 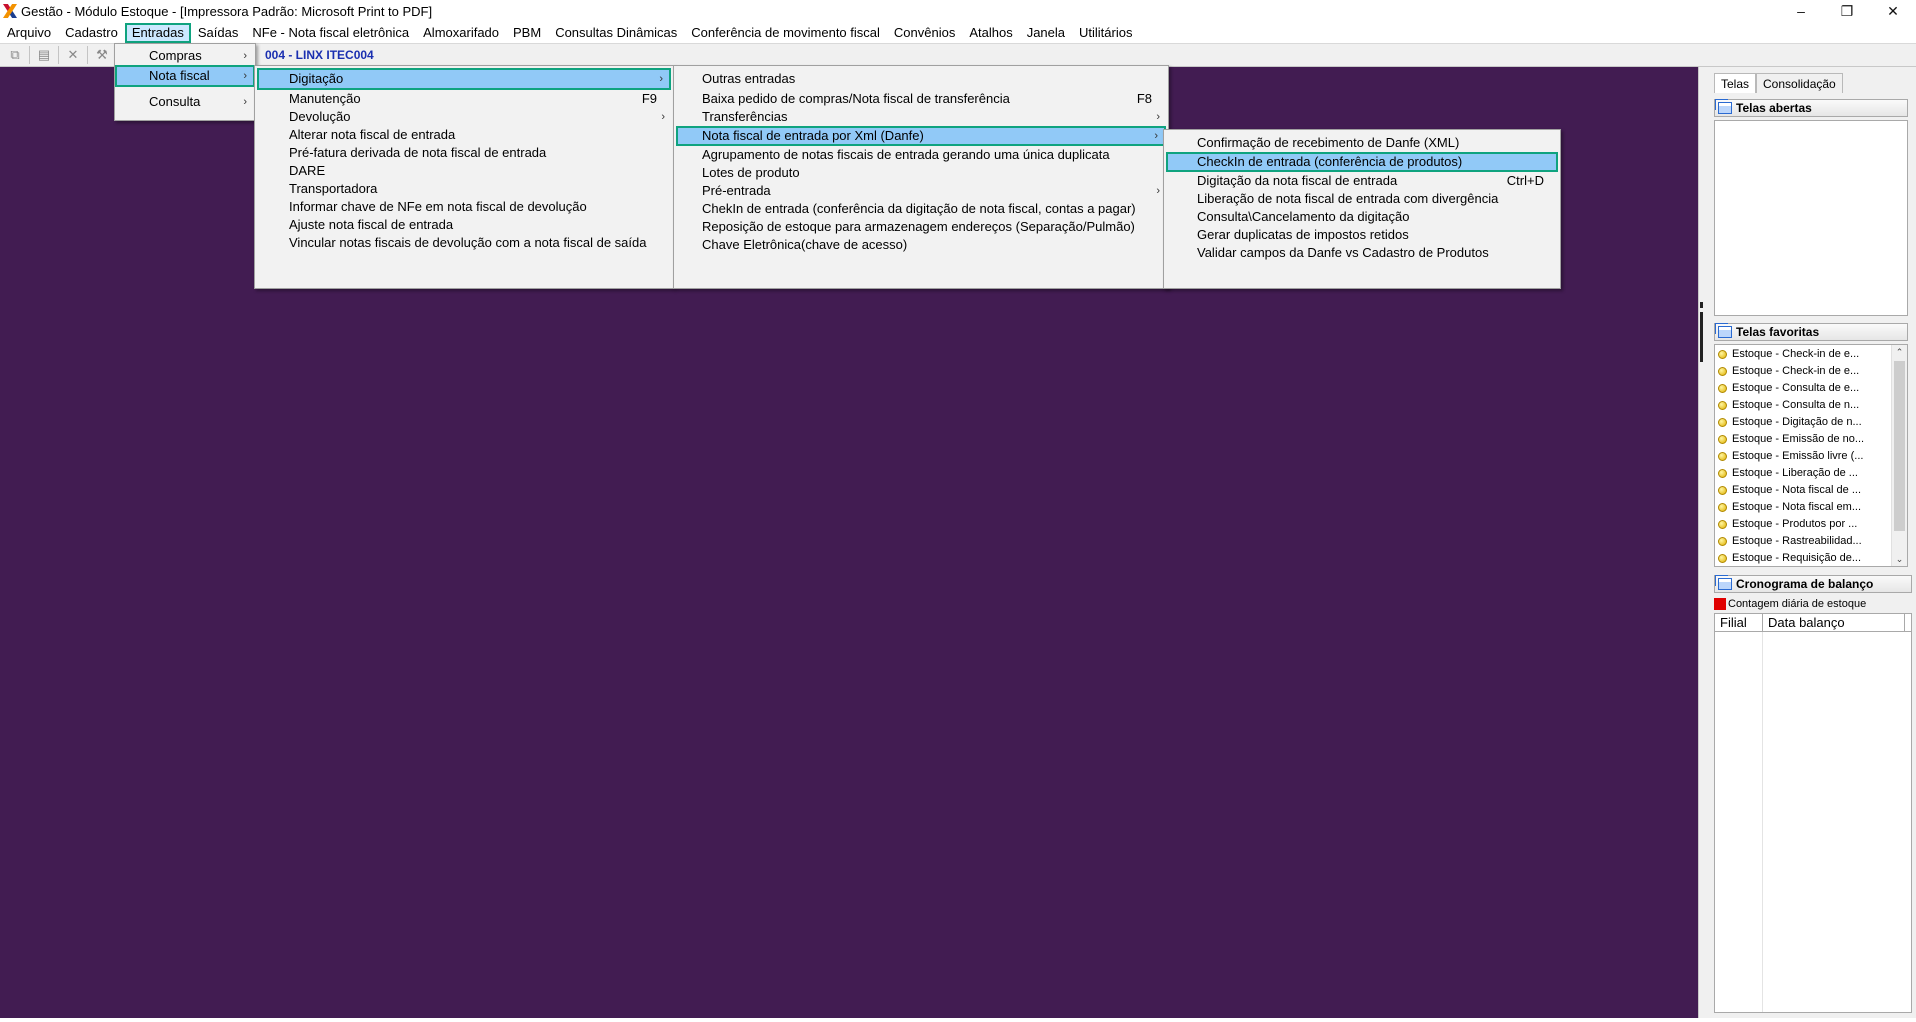 What do you see at coordinates (15, 55) in the screenshot?
I see `copy-icon: ⧉` at bounding box center [15, 55].